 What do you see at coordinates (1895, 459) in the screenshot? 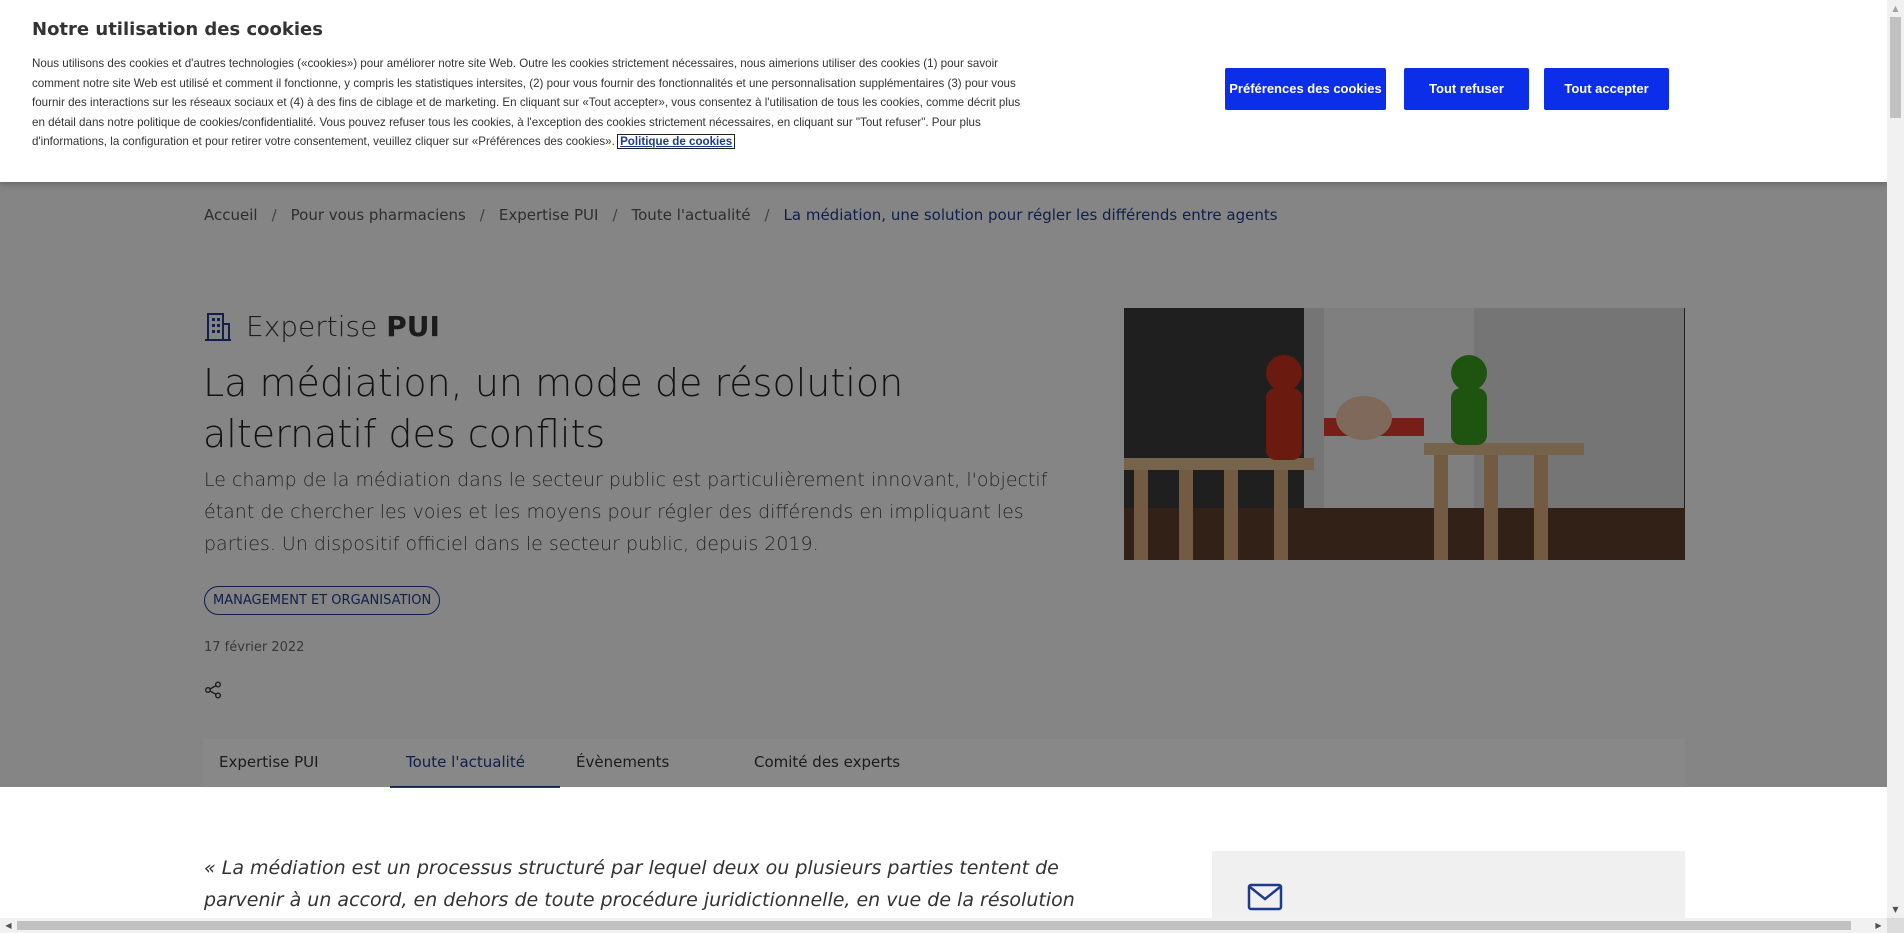
I see `vertical-scrollbar: ▲ ▼` at bounding box center [1895, 459].